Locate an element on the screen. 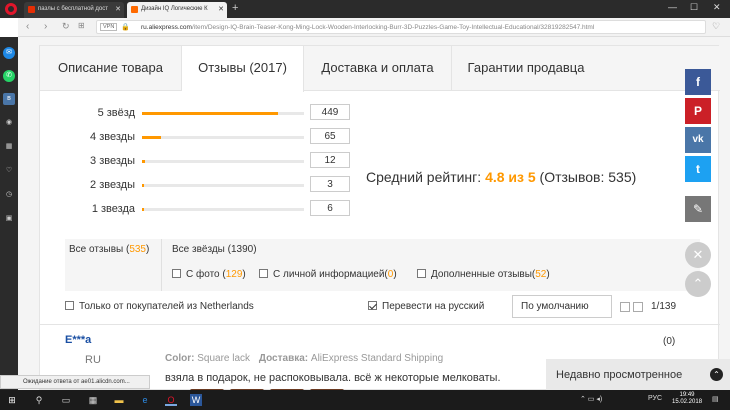  history-icon: ◷ is located at coordinates (9, 195).